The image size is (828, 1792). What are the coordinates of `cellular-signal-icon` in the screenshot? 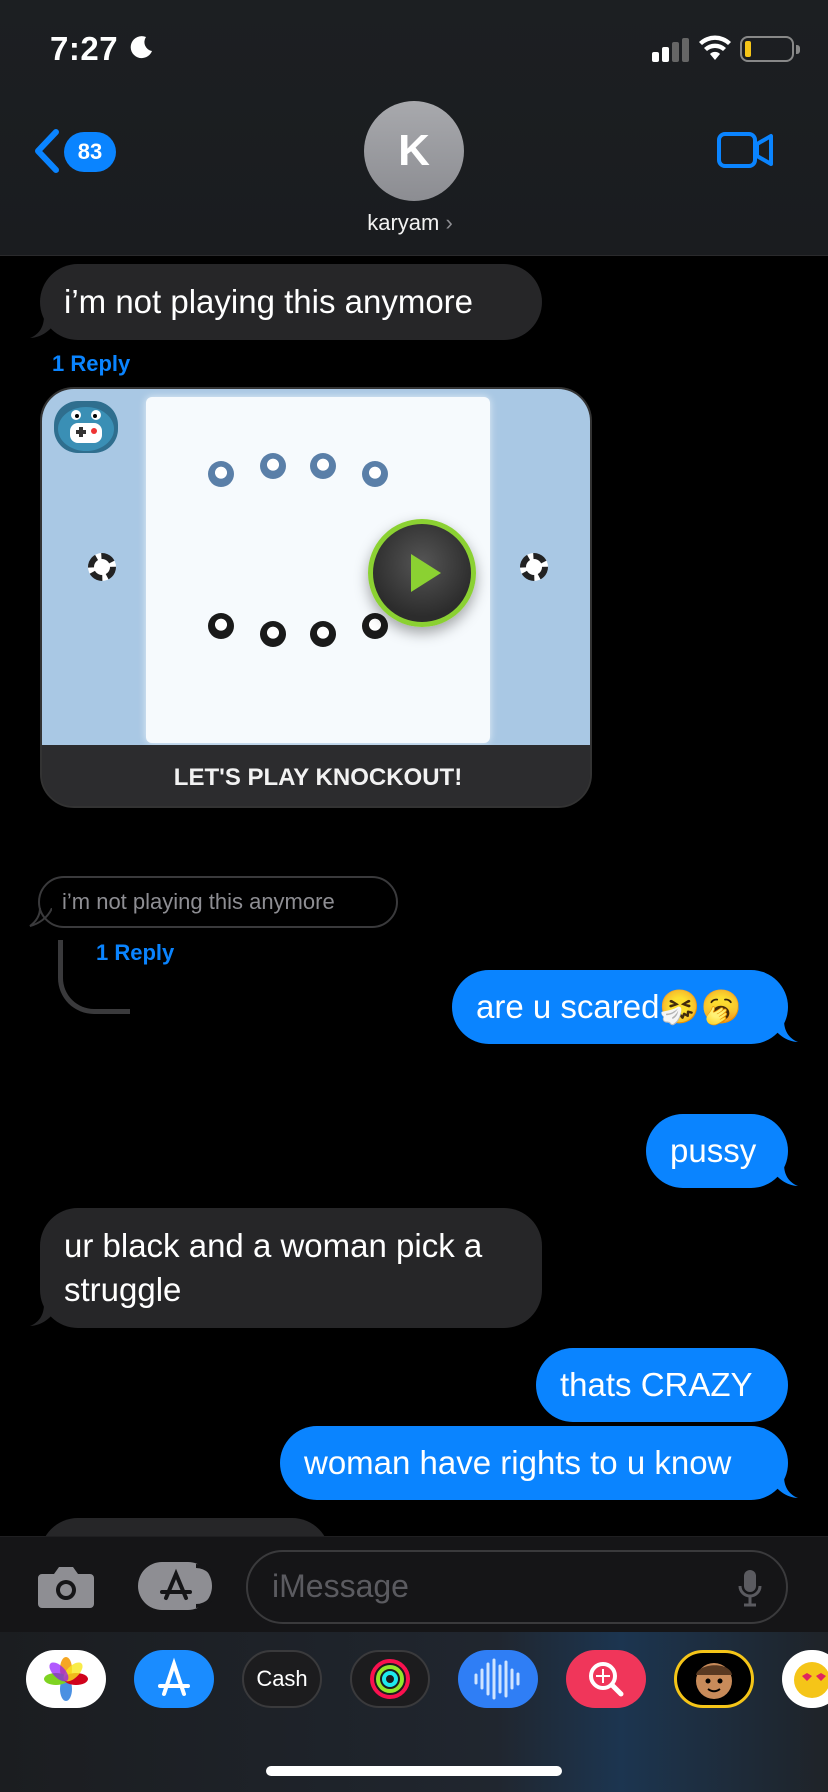 It's located at (670, 50).